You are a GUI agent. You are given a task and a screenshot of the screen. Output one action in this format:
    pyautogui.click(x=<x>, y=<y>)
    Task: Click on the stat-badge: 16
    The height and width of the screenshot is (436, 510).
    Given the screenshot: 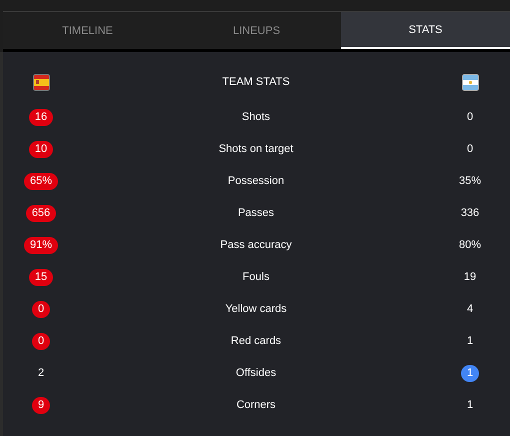 What is the action you would take?
    pyautogui.click(x=41, y=117)
    